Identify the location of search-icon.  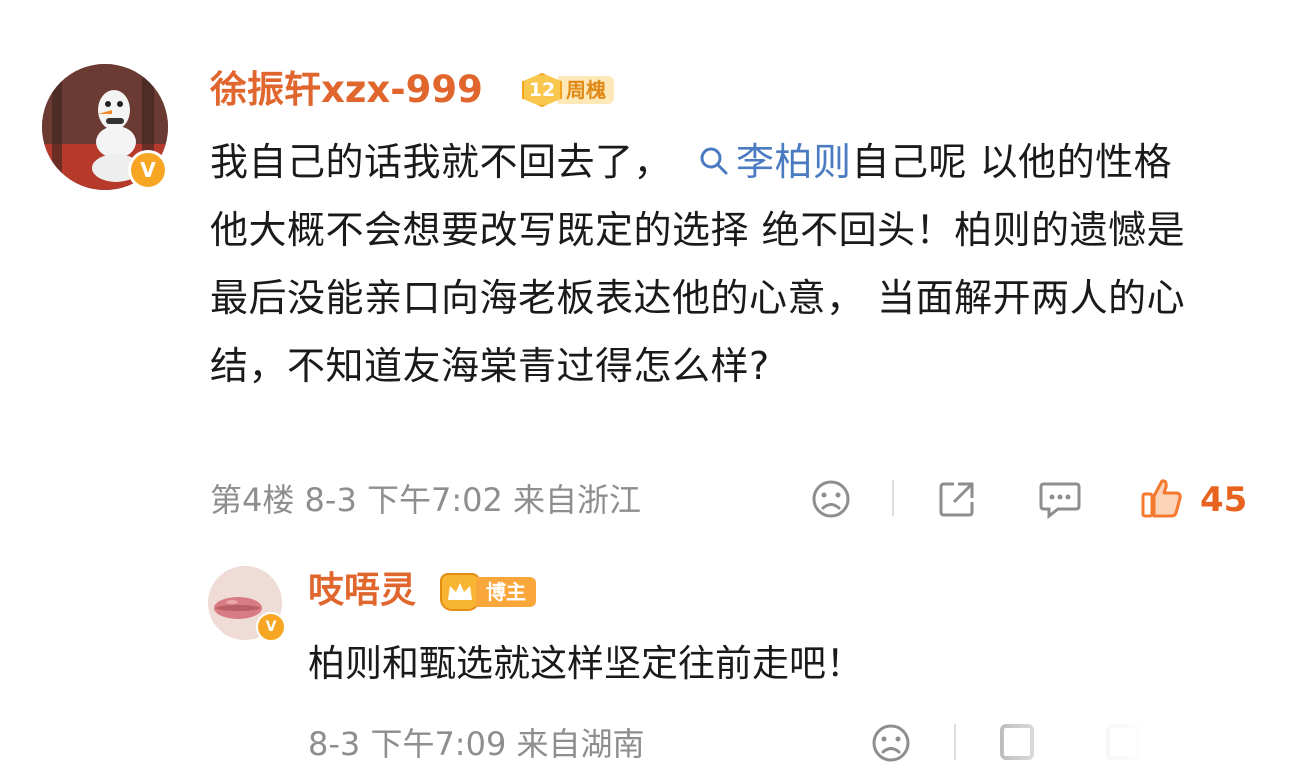
(714, 152).